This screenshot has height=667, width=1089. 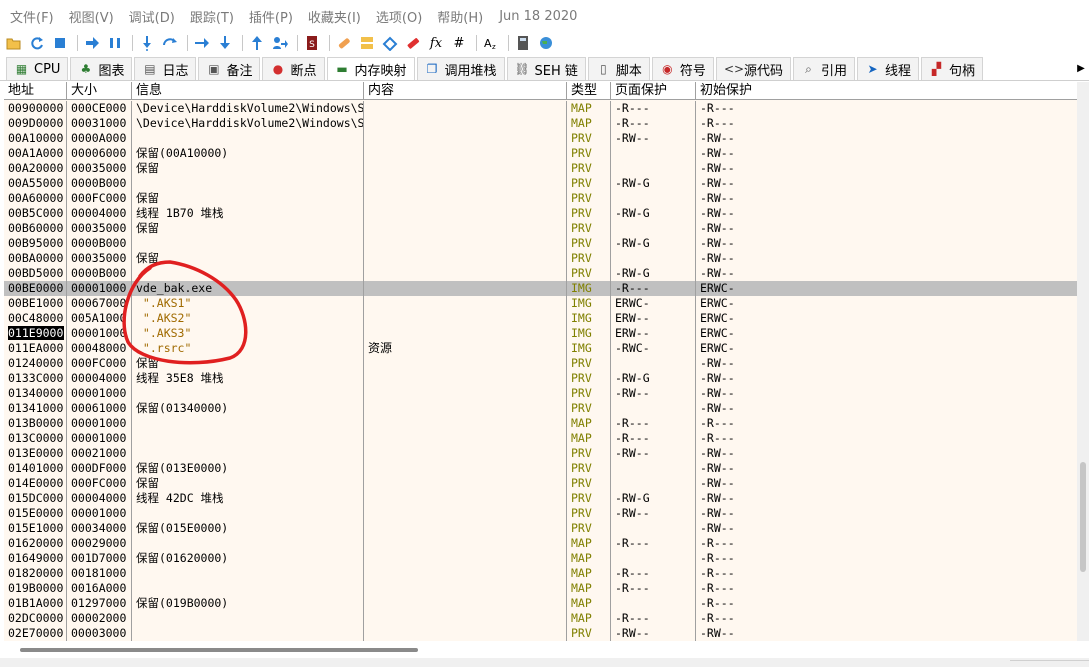 What do you see at coordinates (37, 68) in the screenshot?
I see `tab-cpu: ▦ CPU` at bounding box center [37, 68].